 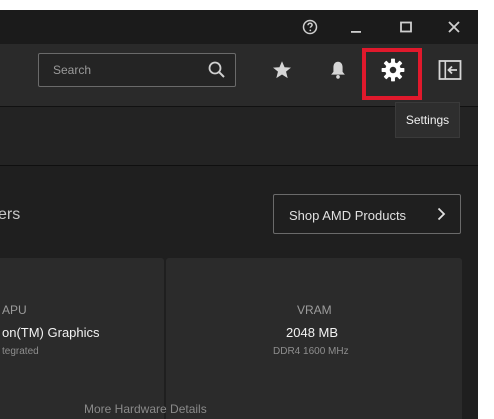 I want to click on more-hardware-details-link: More Hardware Details, so click(x=145, y=409).